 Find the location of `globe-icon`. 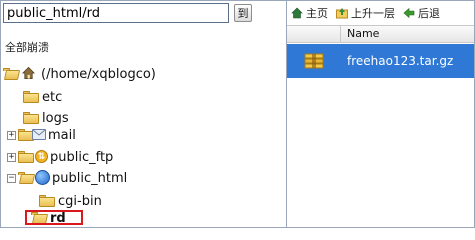

globe-icon is located at coordinates (42, 177).